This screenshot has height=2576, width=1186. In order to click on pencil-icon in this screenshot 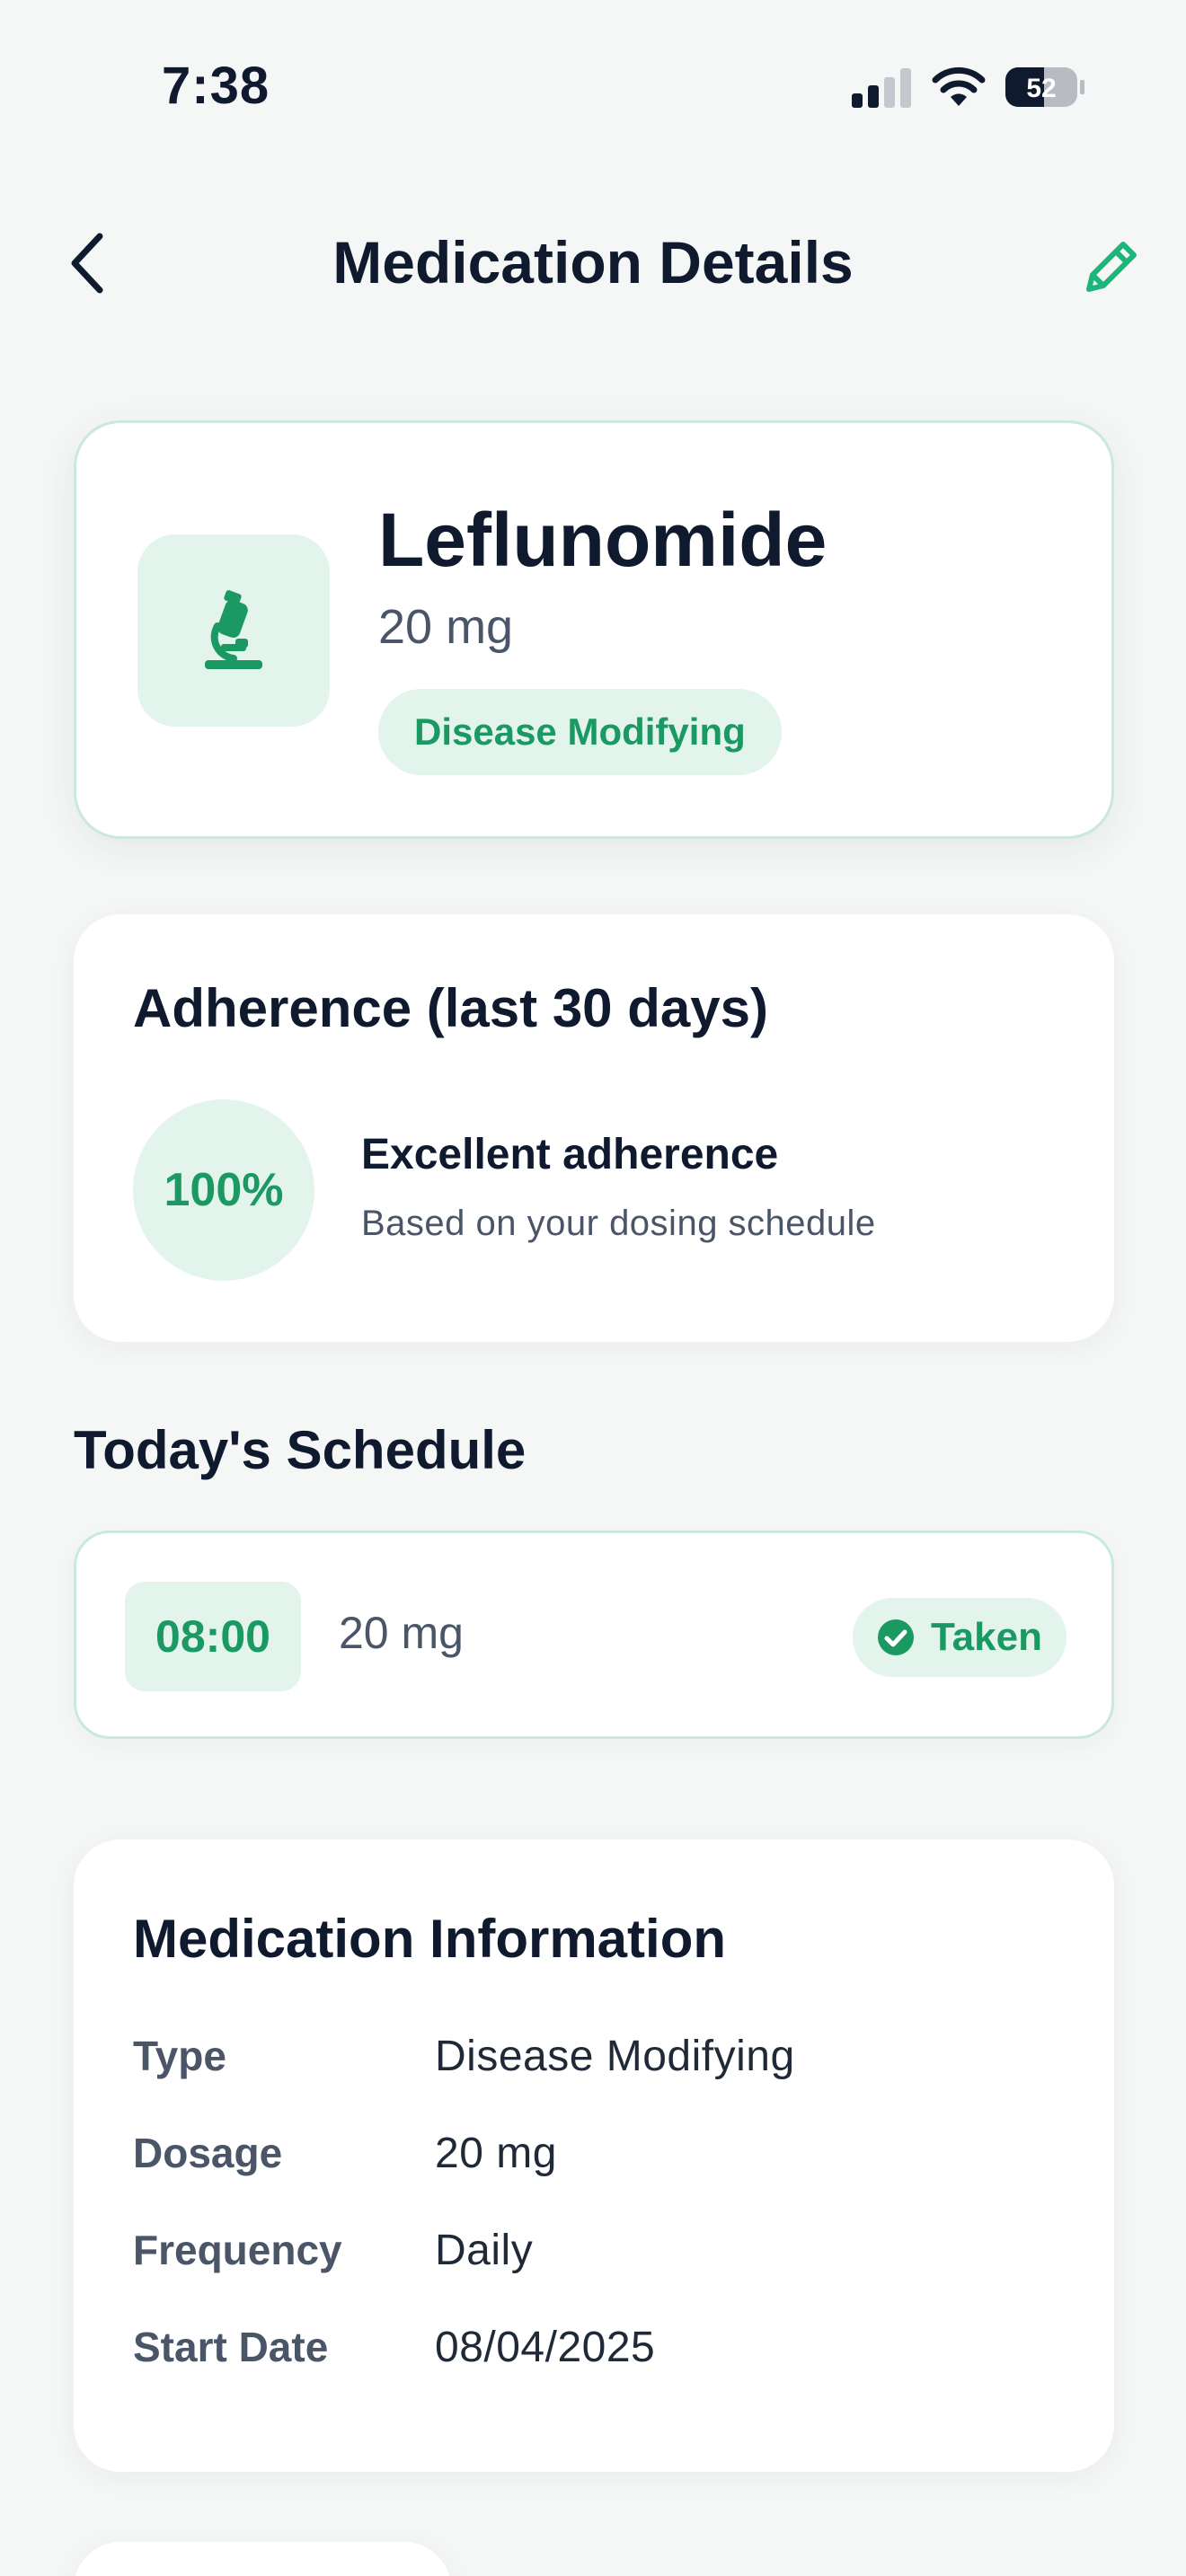, I will do `click(1111, 267)`.